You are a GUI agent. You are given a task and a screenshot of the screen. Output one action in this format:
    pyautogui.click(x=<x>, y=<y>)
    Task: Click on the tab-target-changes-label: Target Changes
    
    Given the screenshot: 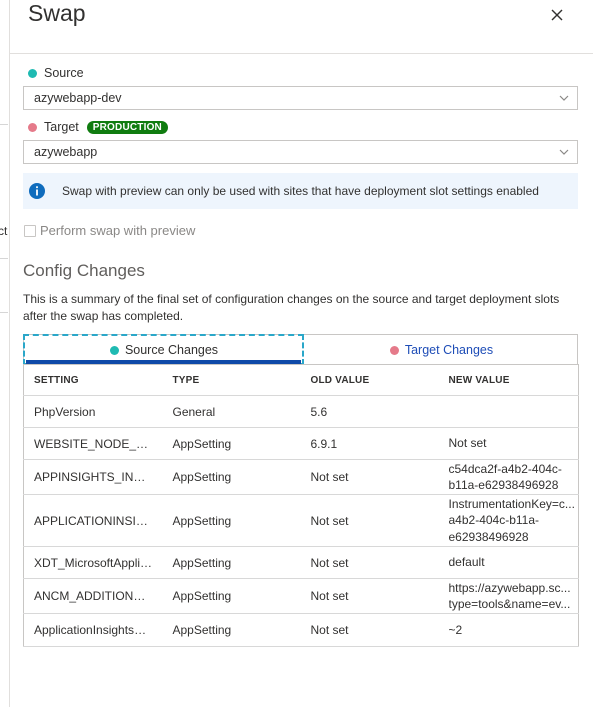 What is the action you would take?
    pyautogui.click(x=449, y=350)
    